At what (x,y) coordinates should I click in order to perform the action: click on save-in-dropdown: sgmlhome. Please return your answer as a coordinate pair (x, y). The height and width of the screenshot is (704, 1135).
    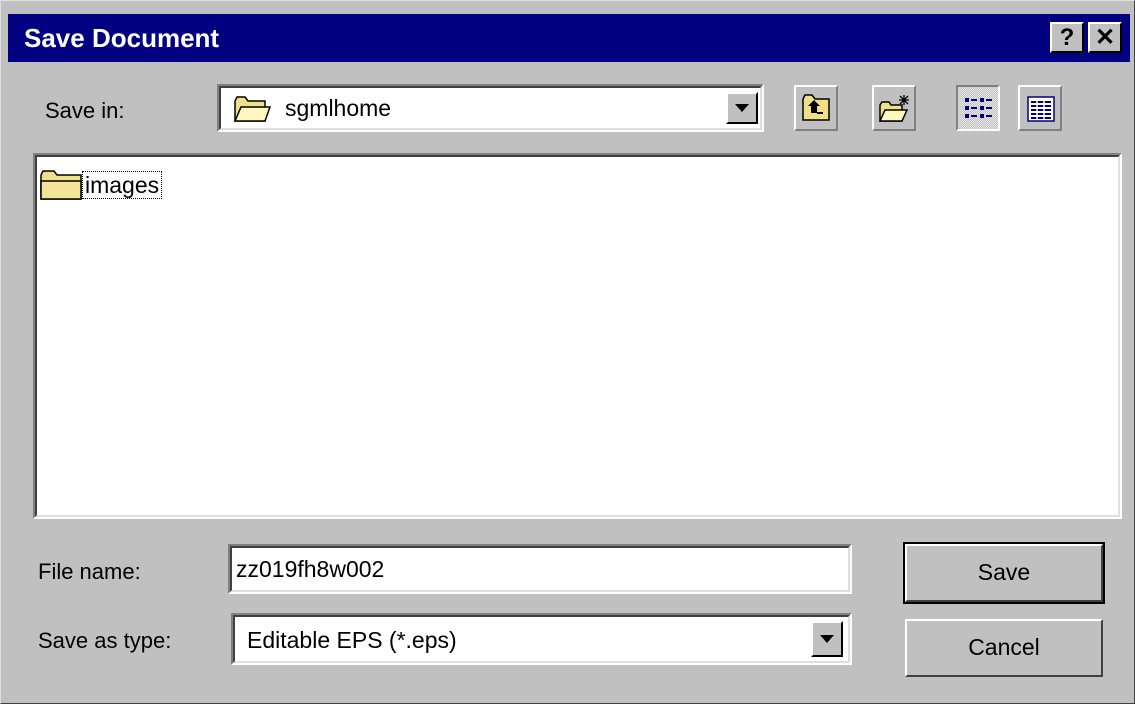
    Looking at the image, I should click on (490, 108).